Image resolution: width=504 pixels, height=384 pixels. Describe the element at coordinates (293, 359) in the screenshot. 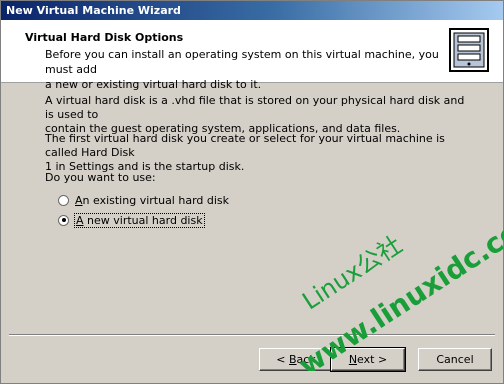

I see `back-mnemonic: B` at that location.